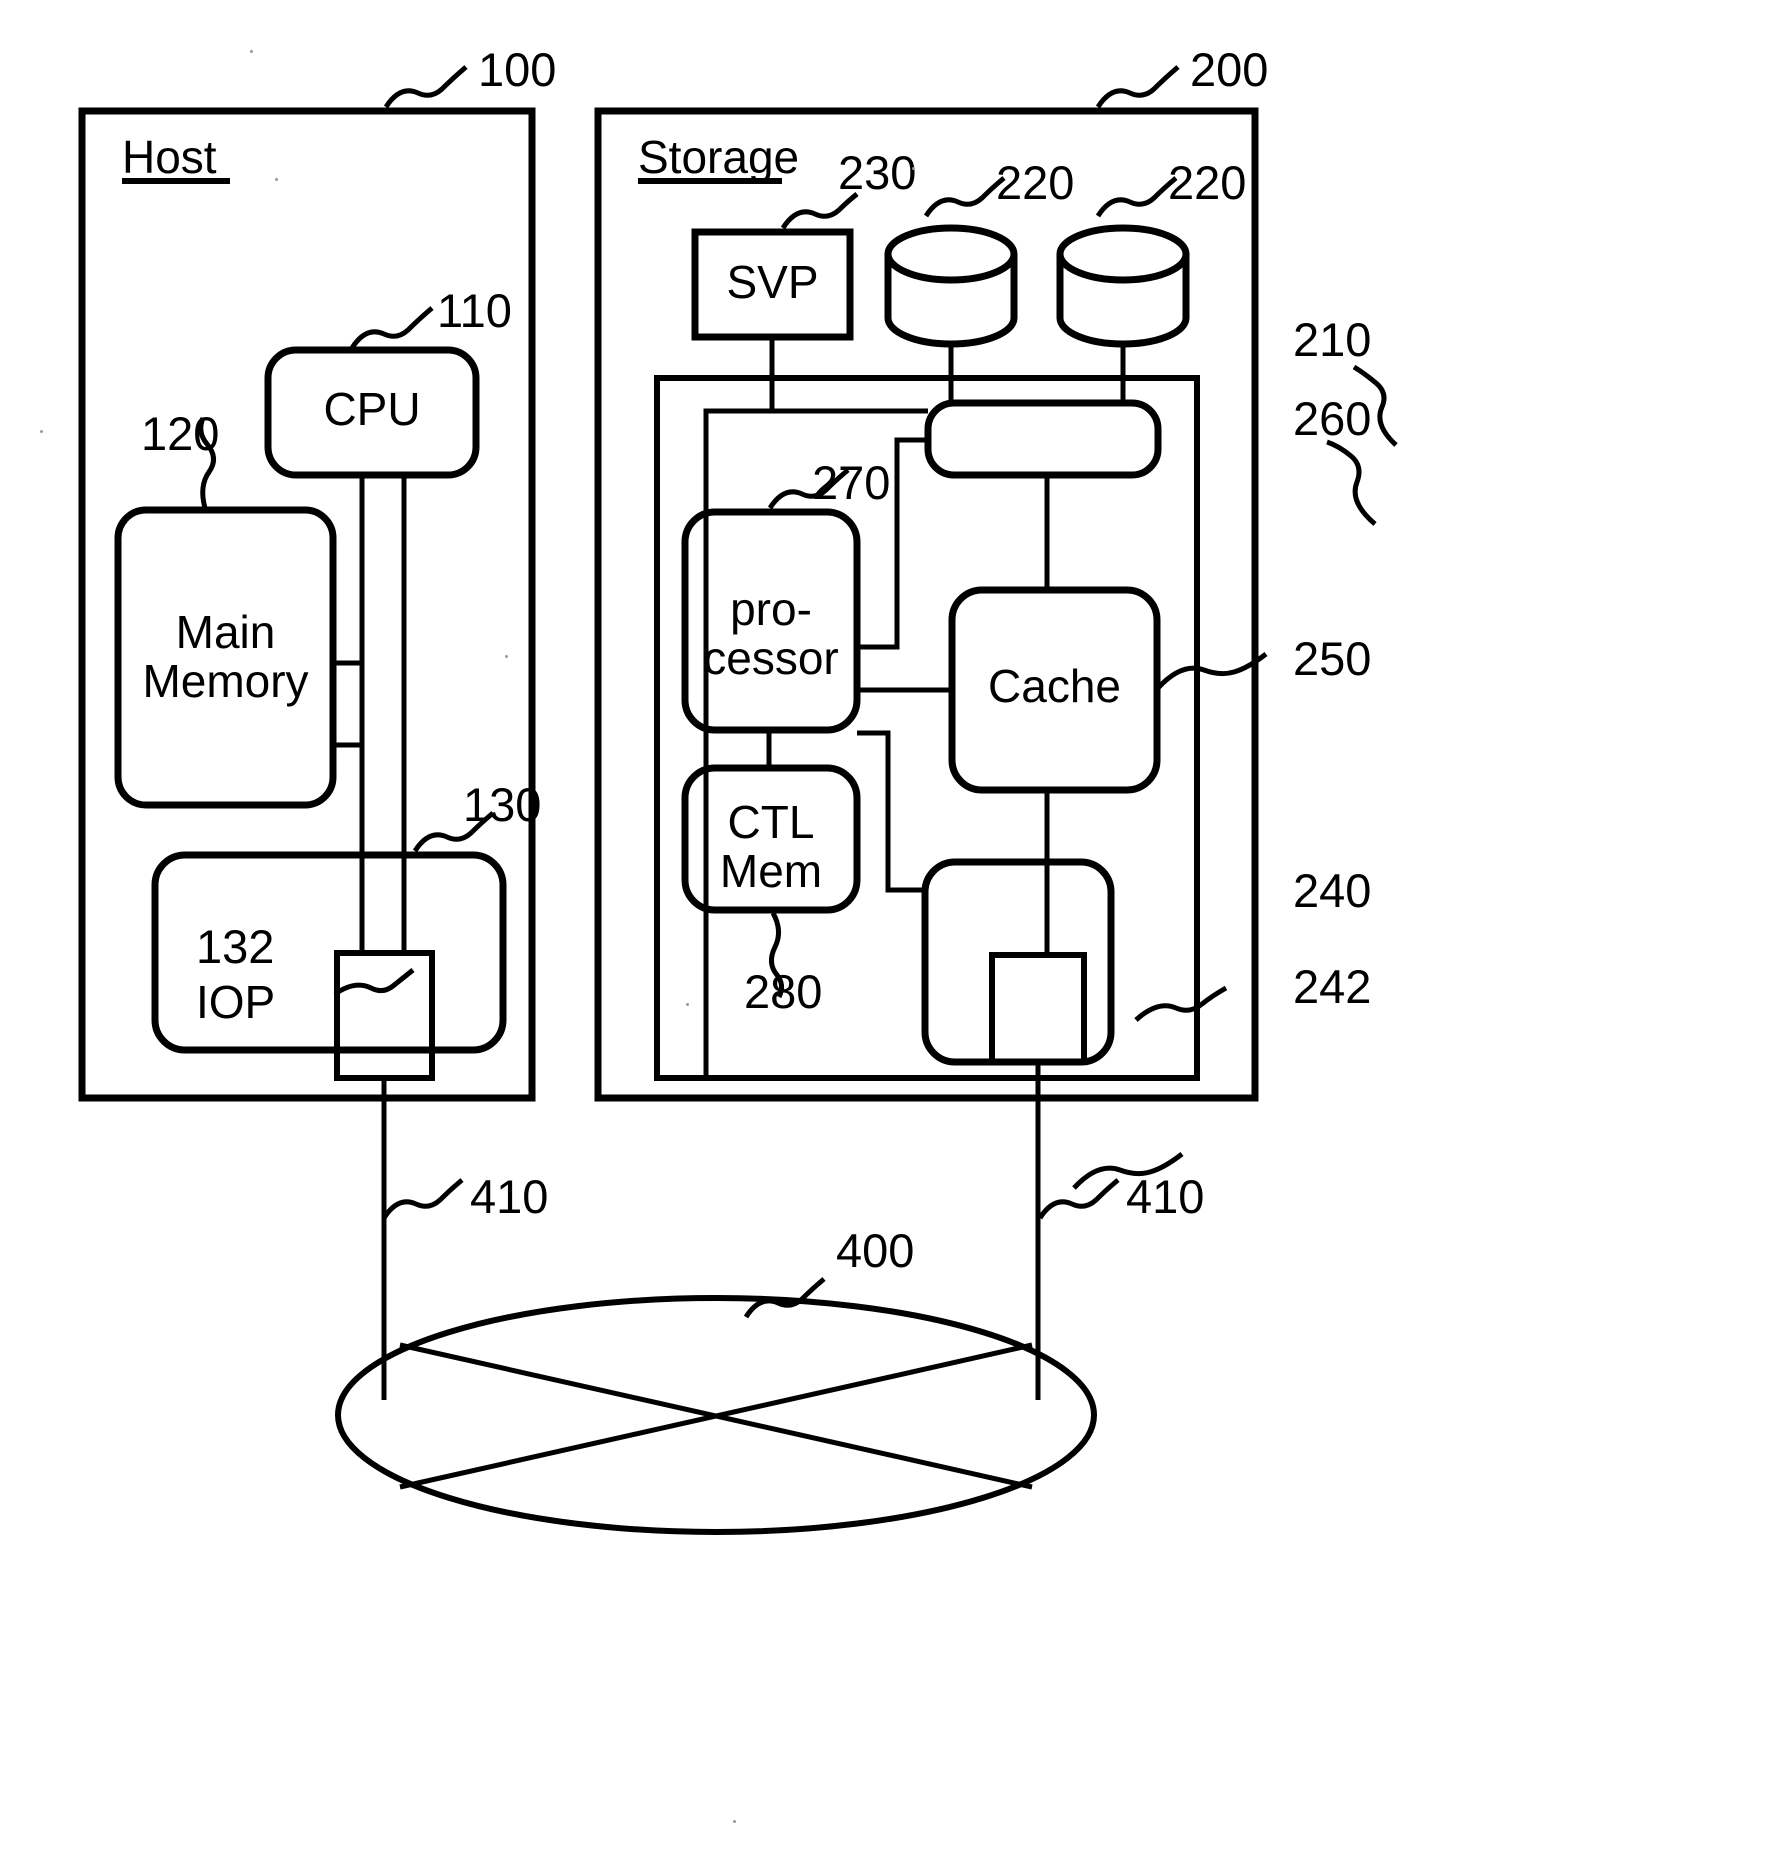 The width and height of the screenshot is (1779, 1857). Describe the element at coordinates (1332, 890) in the screenshot. I see `ref-240: 240` at that location.